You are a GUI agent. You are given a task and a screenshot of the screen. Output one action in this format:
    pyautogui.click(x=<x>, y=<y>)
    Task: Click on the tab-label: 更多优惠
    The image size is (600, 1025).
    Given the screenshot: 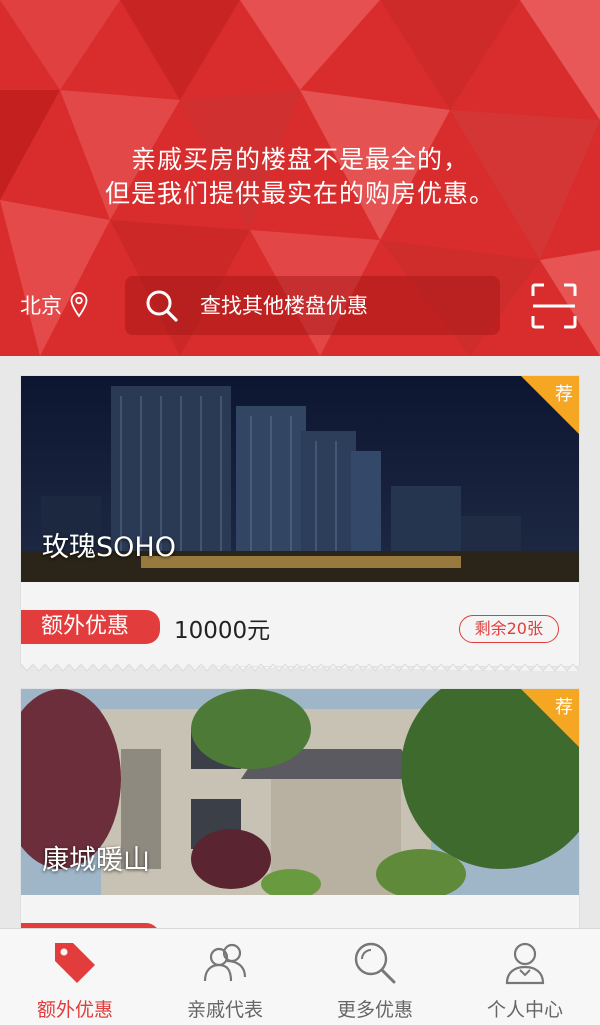 What is the action you would take?
    pyautogui.click(x=374, y=1010)
    